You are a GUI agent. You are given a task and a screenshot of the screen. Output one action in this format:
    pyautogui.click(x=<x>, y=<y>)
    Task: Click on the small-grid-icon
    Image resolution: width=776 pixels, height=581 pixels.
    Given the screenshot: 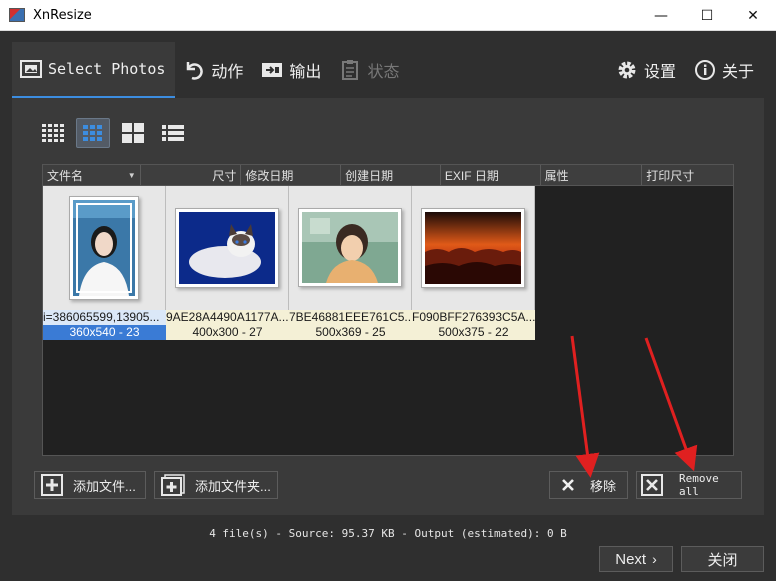 What is the action you would take?
    pyautogui.click(x=53, y=133)
    